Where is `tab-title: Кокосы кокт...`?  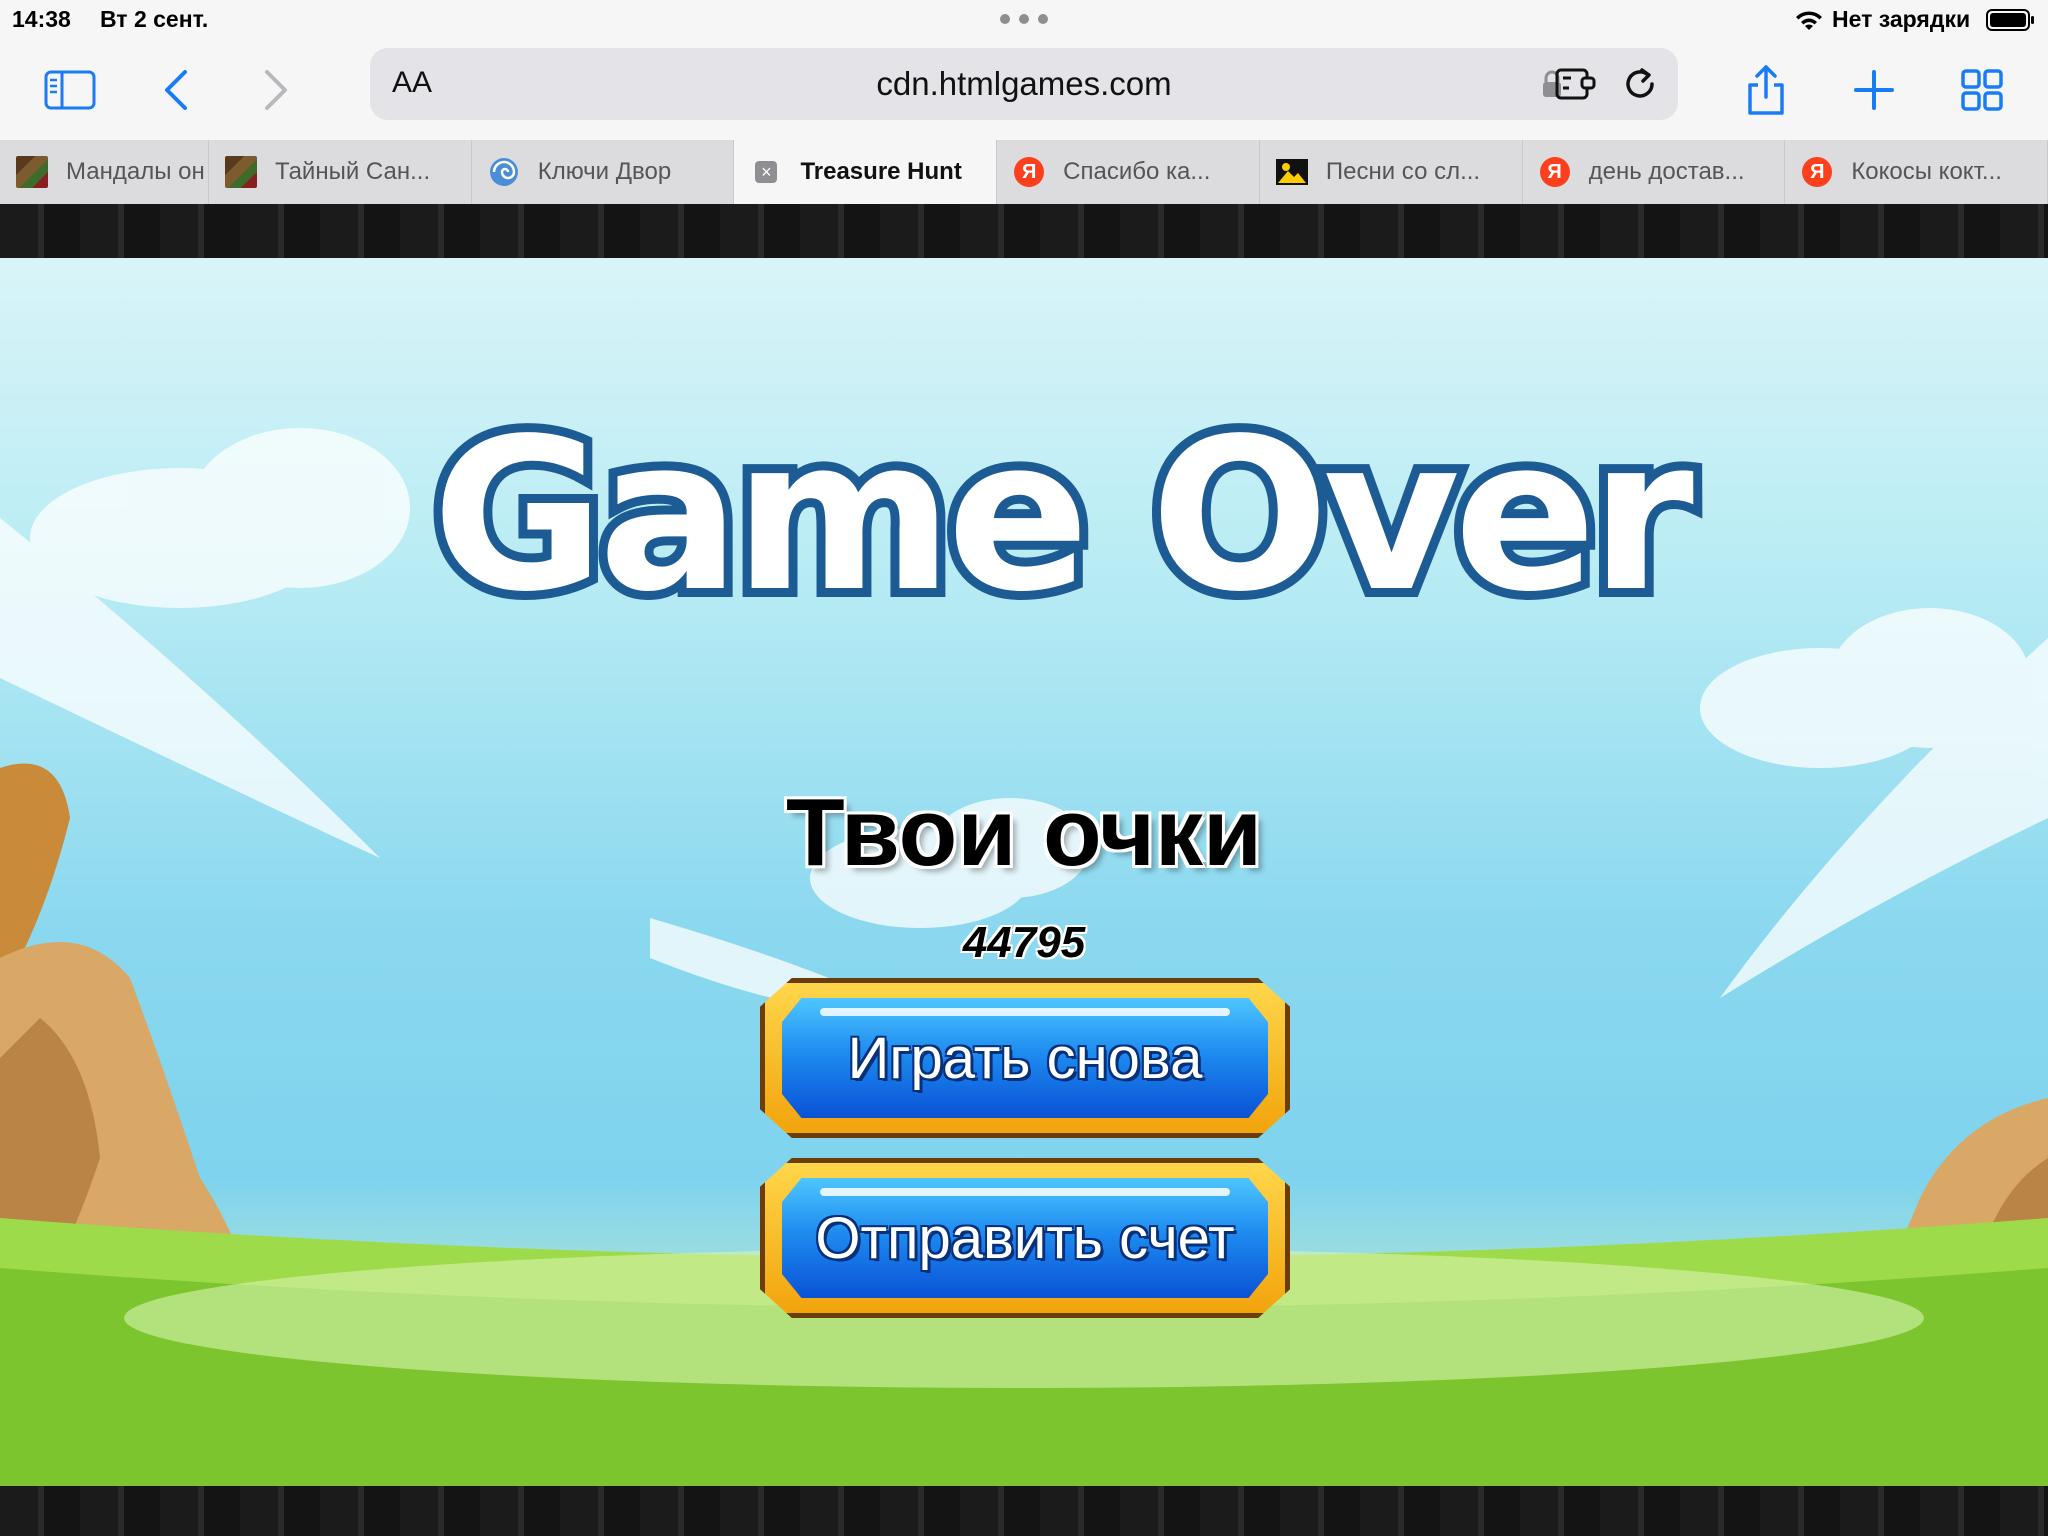
tab-title: Кокосы кокт... is located at coordinates (1926, 171).